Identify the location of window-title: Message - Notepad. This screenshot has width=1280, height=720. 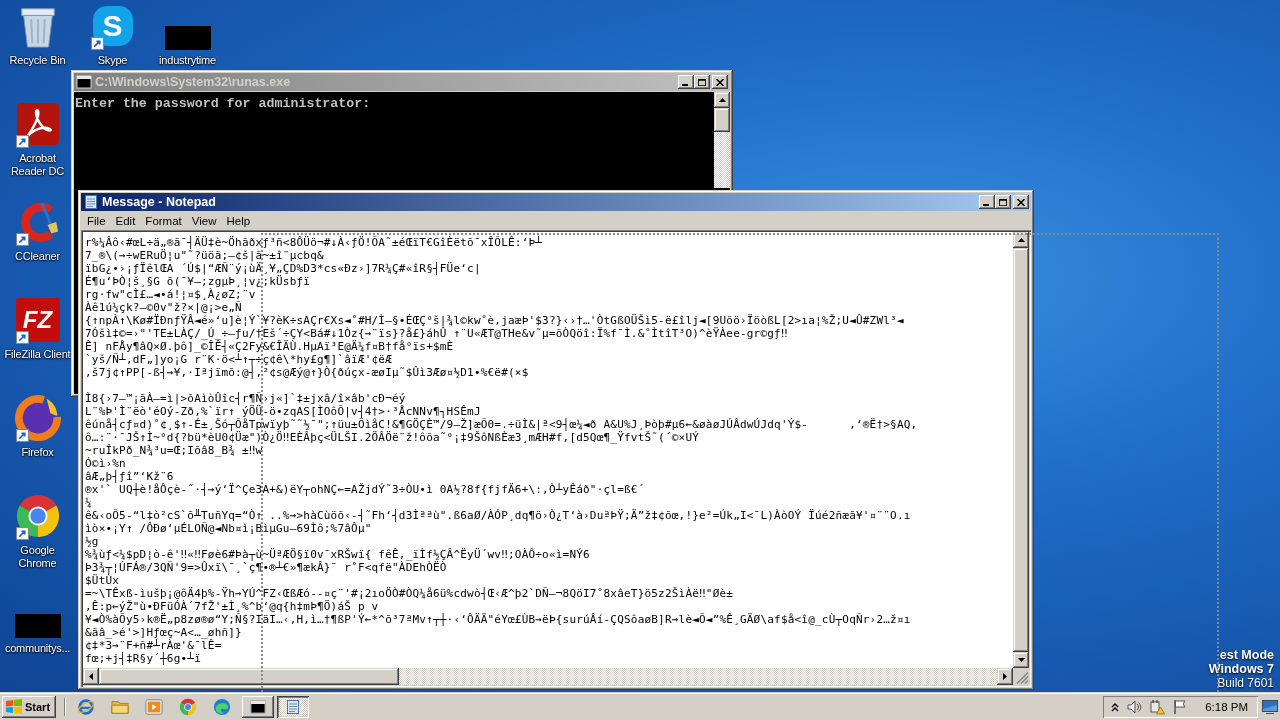
(159, 202).